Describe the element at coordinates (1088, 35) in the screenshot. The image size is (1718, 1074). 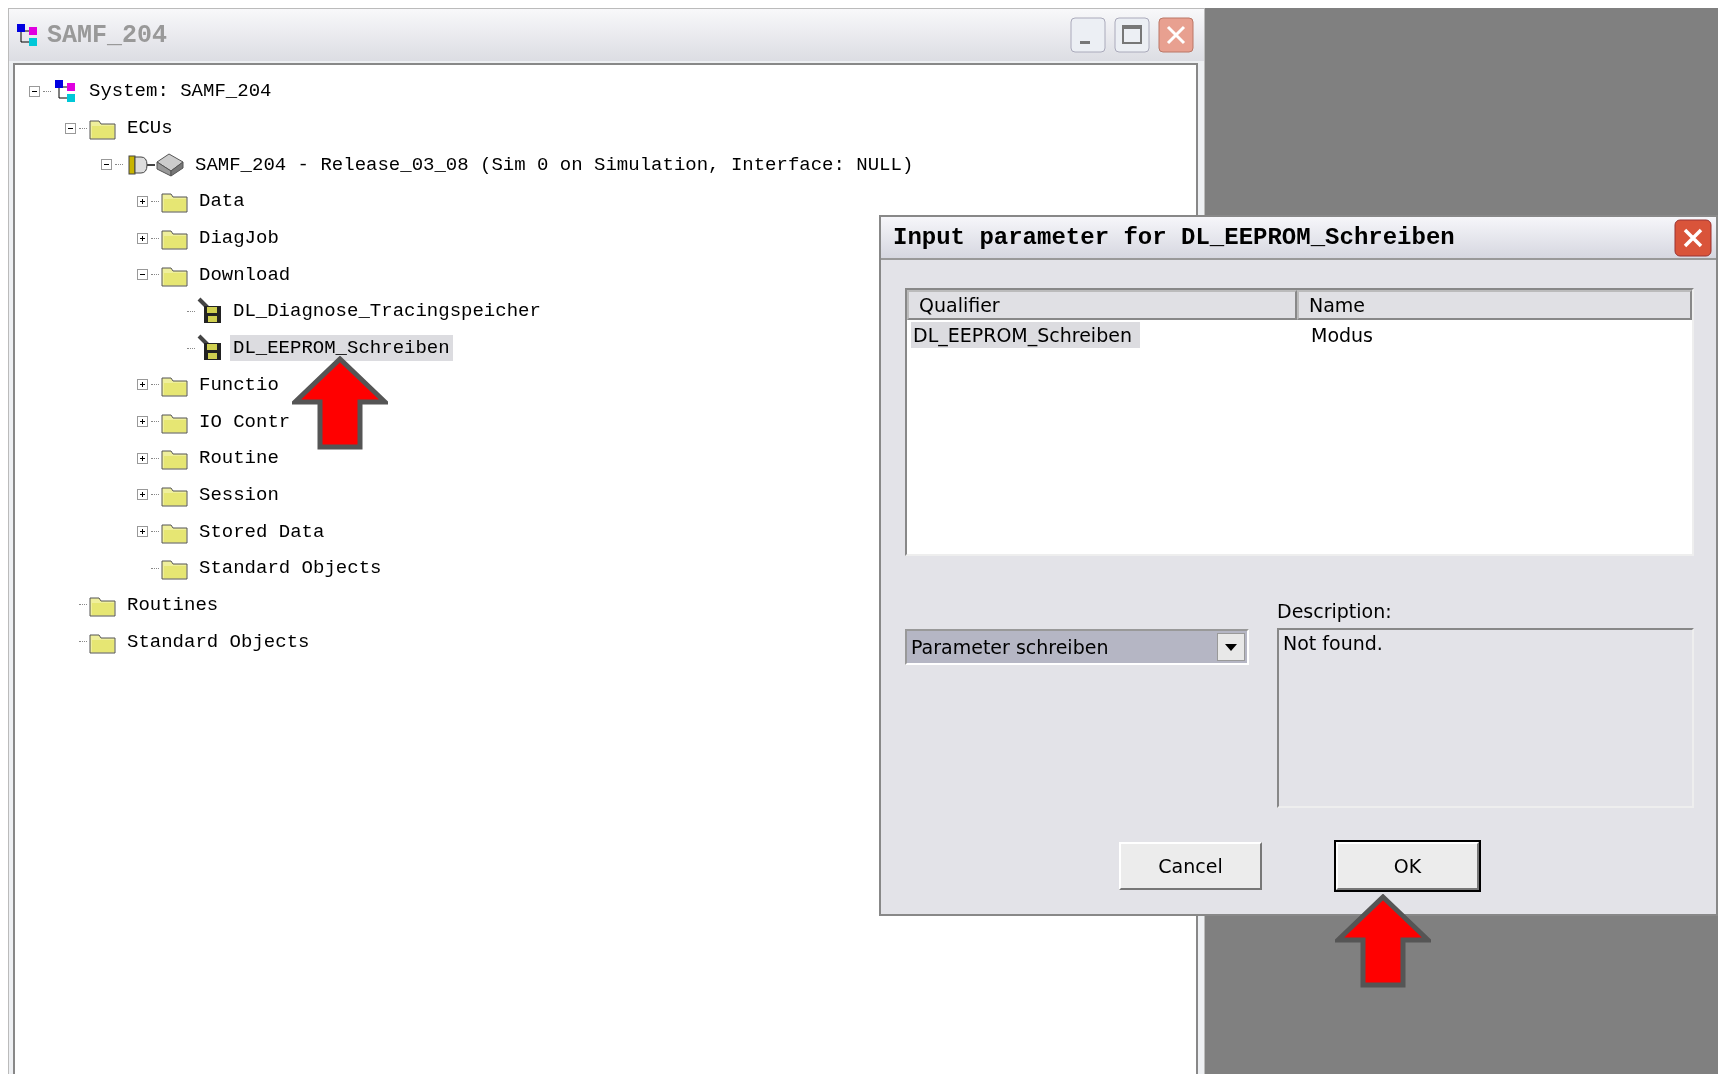
I see `minimize-icon` at that location.